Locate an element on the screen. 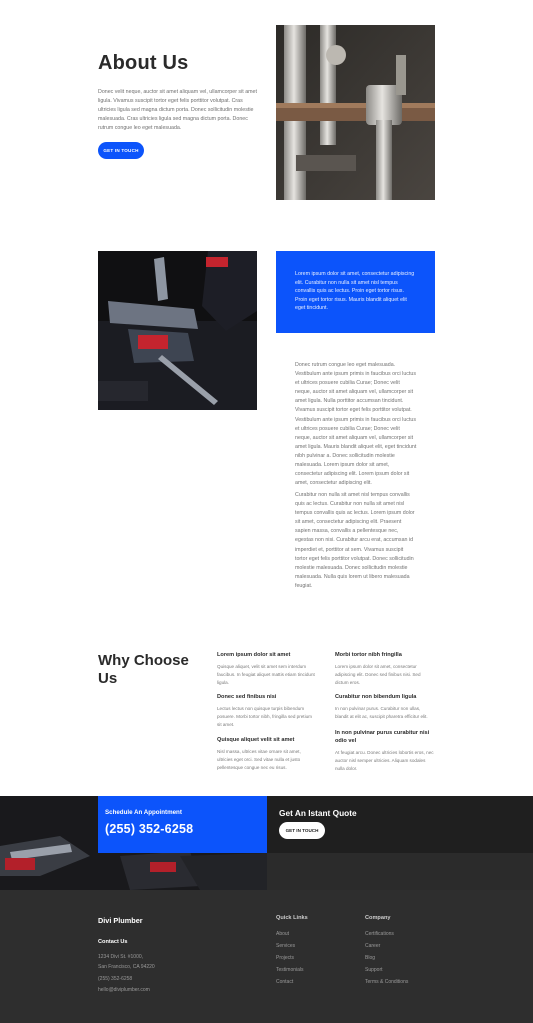 This screenshot has height=1023, width=533. footer-link-blog: Blog is located at coordinates (386, 958).